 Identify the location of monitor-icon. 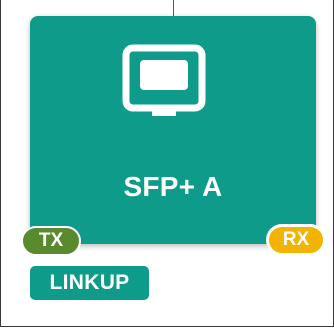
(164, 80).